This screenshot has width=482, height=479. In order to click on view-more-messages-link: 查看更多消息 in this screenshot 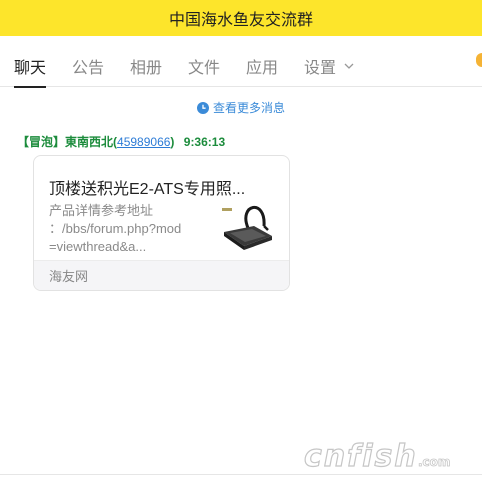, I will do `click(241, 107)`.